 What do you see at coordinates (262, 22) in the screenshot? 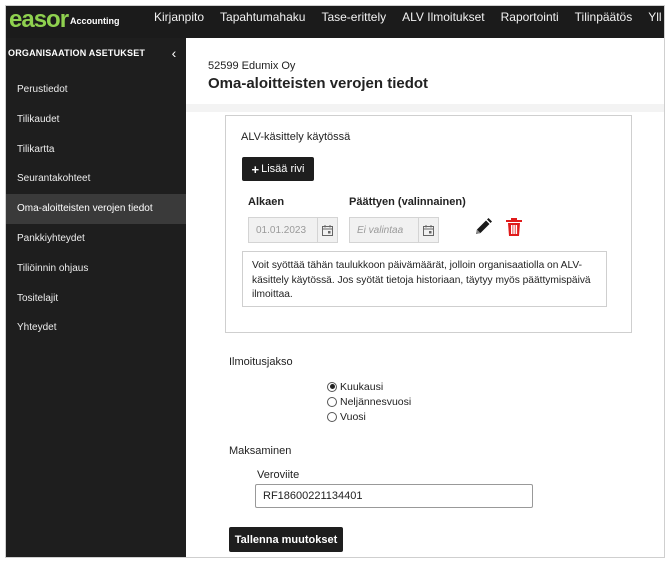
I see `nav-tapahtumahaku: Tapahtumahaku` at bounding box center [262, 22].